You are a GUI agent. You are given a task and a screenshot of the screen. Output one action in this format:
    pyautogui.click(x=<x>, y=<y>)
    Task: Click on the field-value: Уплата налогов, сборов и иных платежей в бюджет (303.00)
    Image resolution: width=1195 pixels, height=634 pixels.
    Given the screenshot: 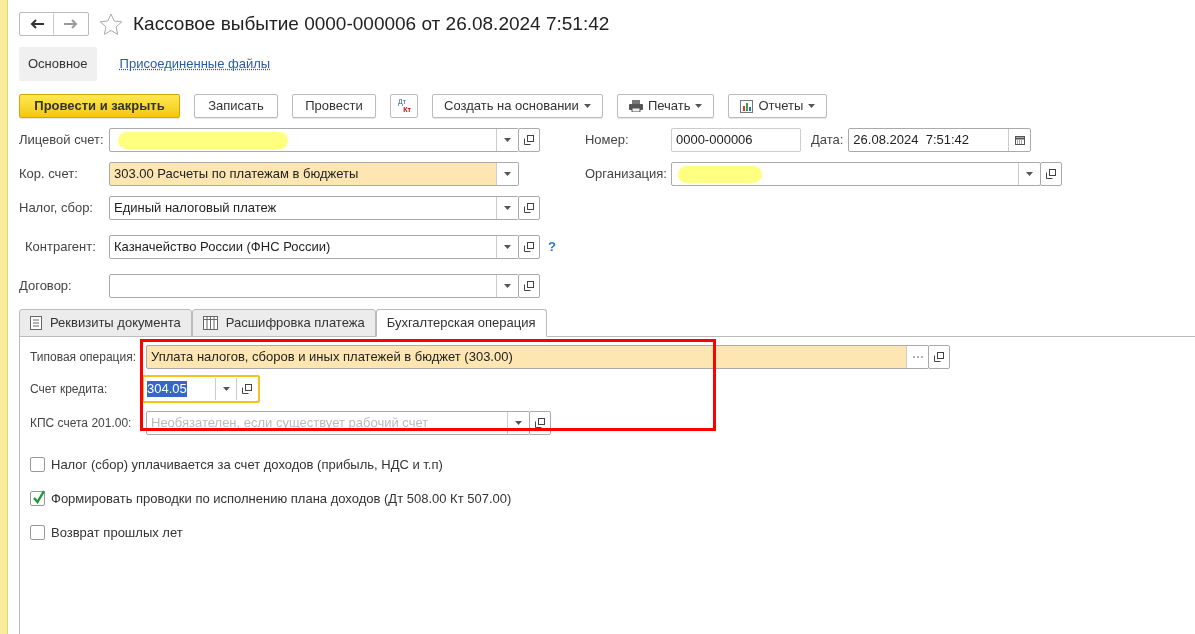 What is the action you would take?
    pyautogui.click(x=332, y=357)
    